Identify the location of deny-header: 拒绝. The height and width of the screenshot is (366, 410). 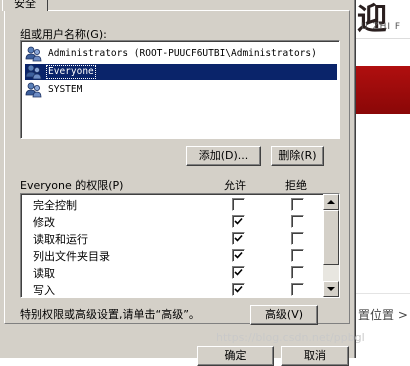
(296, 185).